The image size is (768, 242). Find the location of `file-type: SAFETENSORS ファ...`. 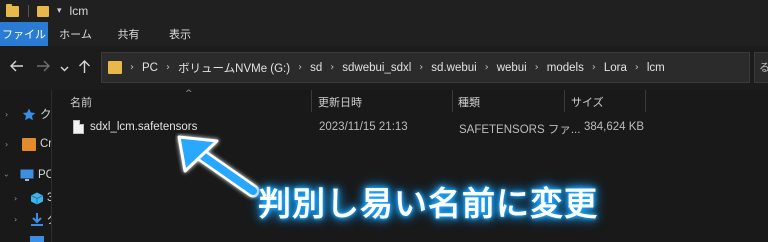

file-type: SAFETENSORS ファ... is located at coordinates (520, 130).